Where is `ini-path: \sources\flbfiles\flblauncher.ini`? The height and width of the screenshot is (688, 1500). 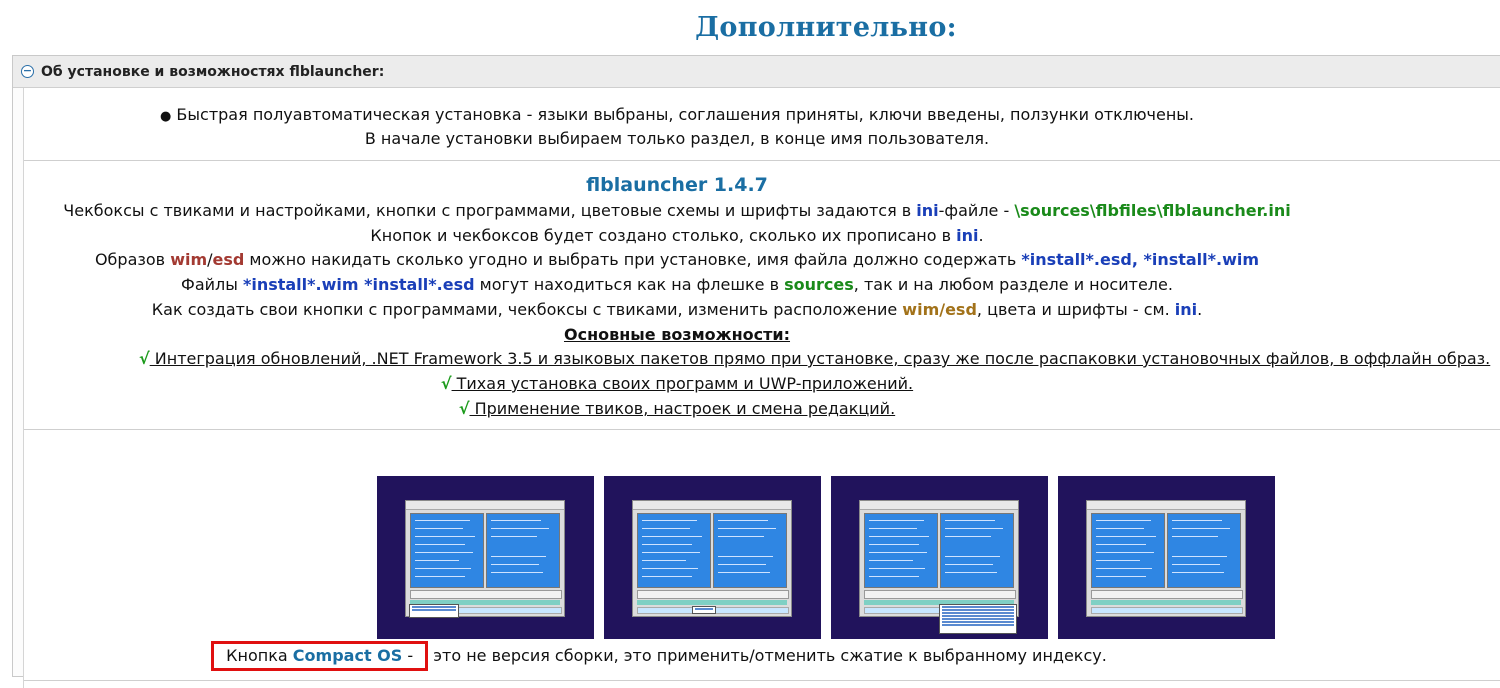 ini-path: \sources\flbfiles\flblauncher.ini is located at coordinates (1152, 210).